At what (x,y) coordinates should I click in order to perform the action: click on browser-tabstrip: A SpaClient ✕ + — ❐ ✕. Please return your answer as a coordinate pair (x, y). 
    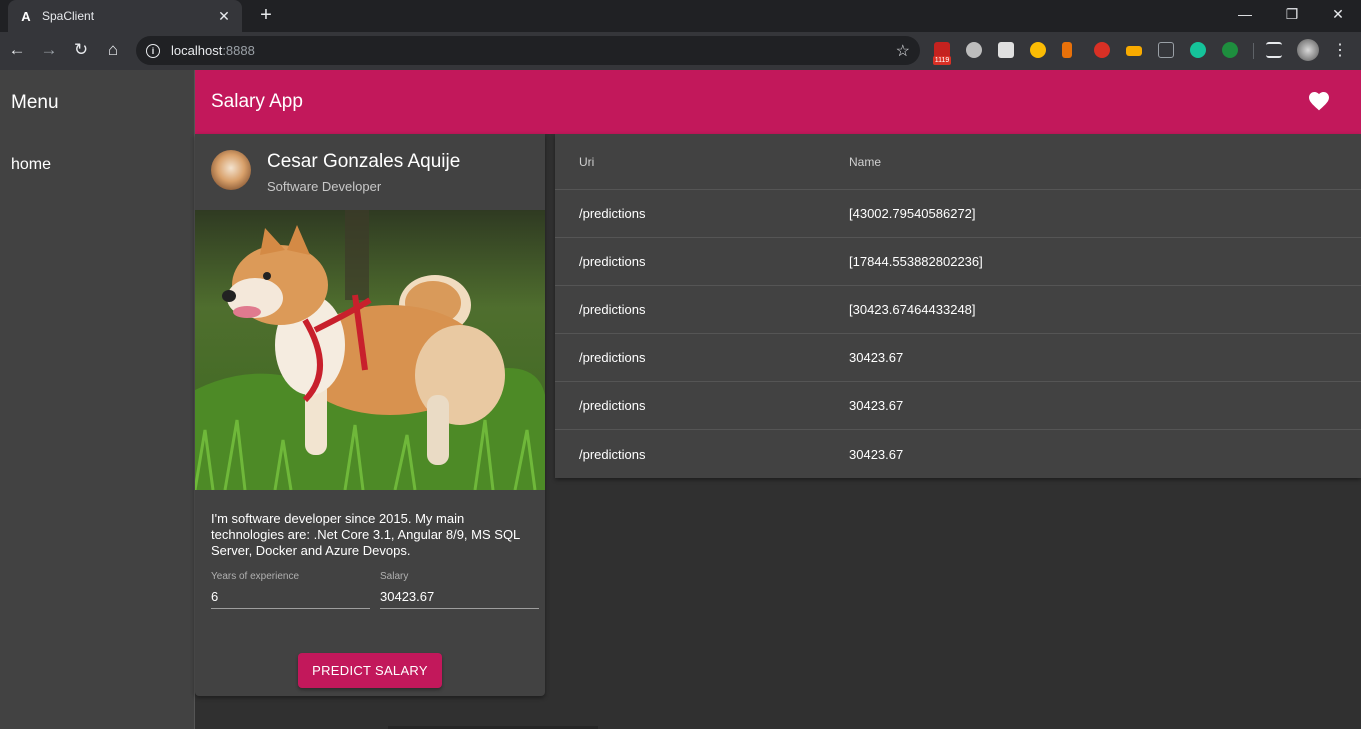
    Looking at the image, I should click on (680, 16).